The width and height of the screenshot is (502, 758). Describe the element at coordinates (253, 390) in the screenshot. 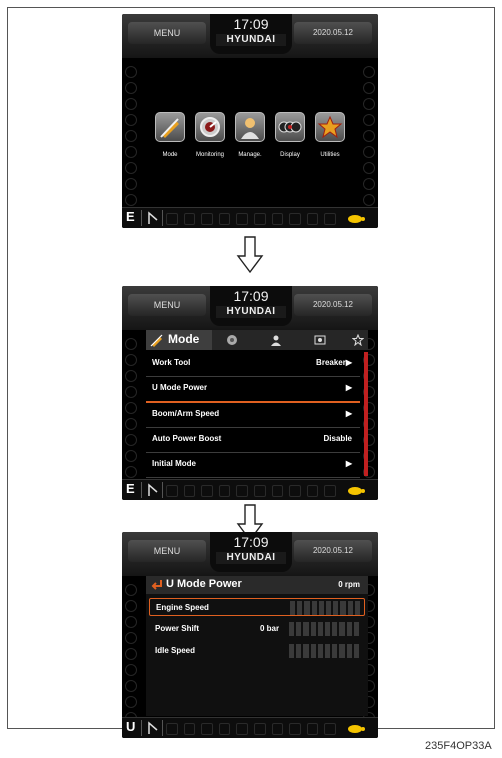

I see `list-item-u-mode-power: U Mode Power ▶` at that location.